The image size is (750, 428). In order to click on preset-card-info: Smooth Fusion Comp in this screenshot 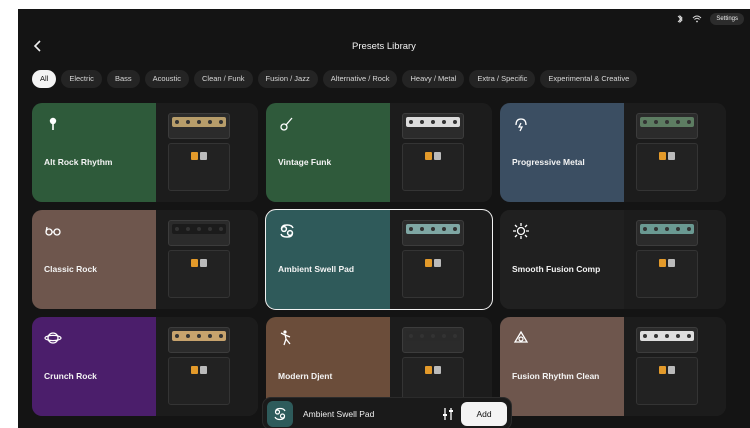, I will do `click(562, 259)`.